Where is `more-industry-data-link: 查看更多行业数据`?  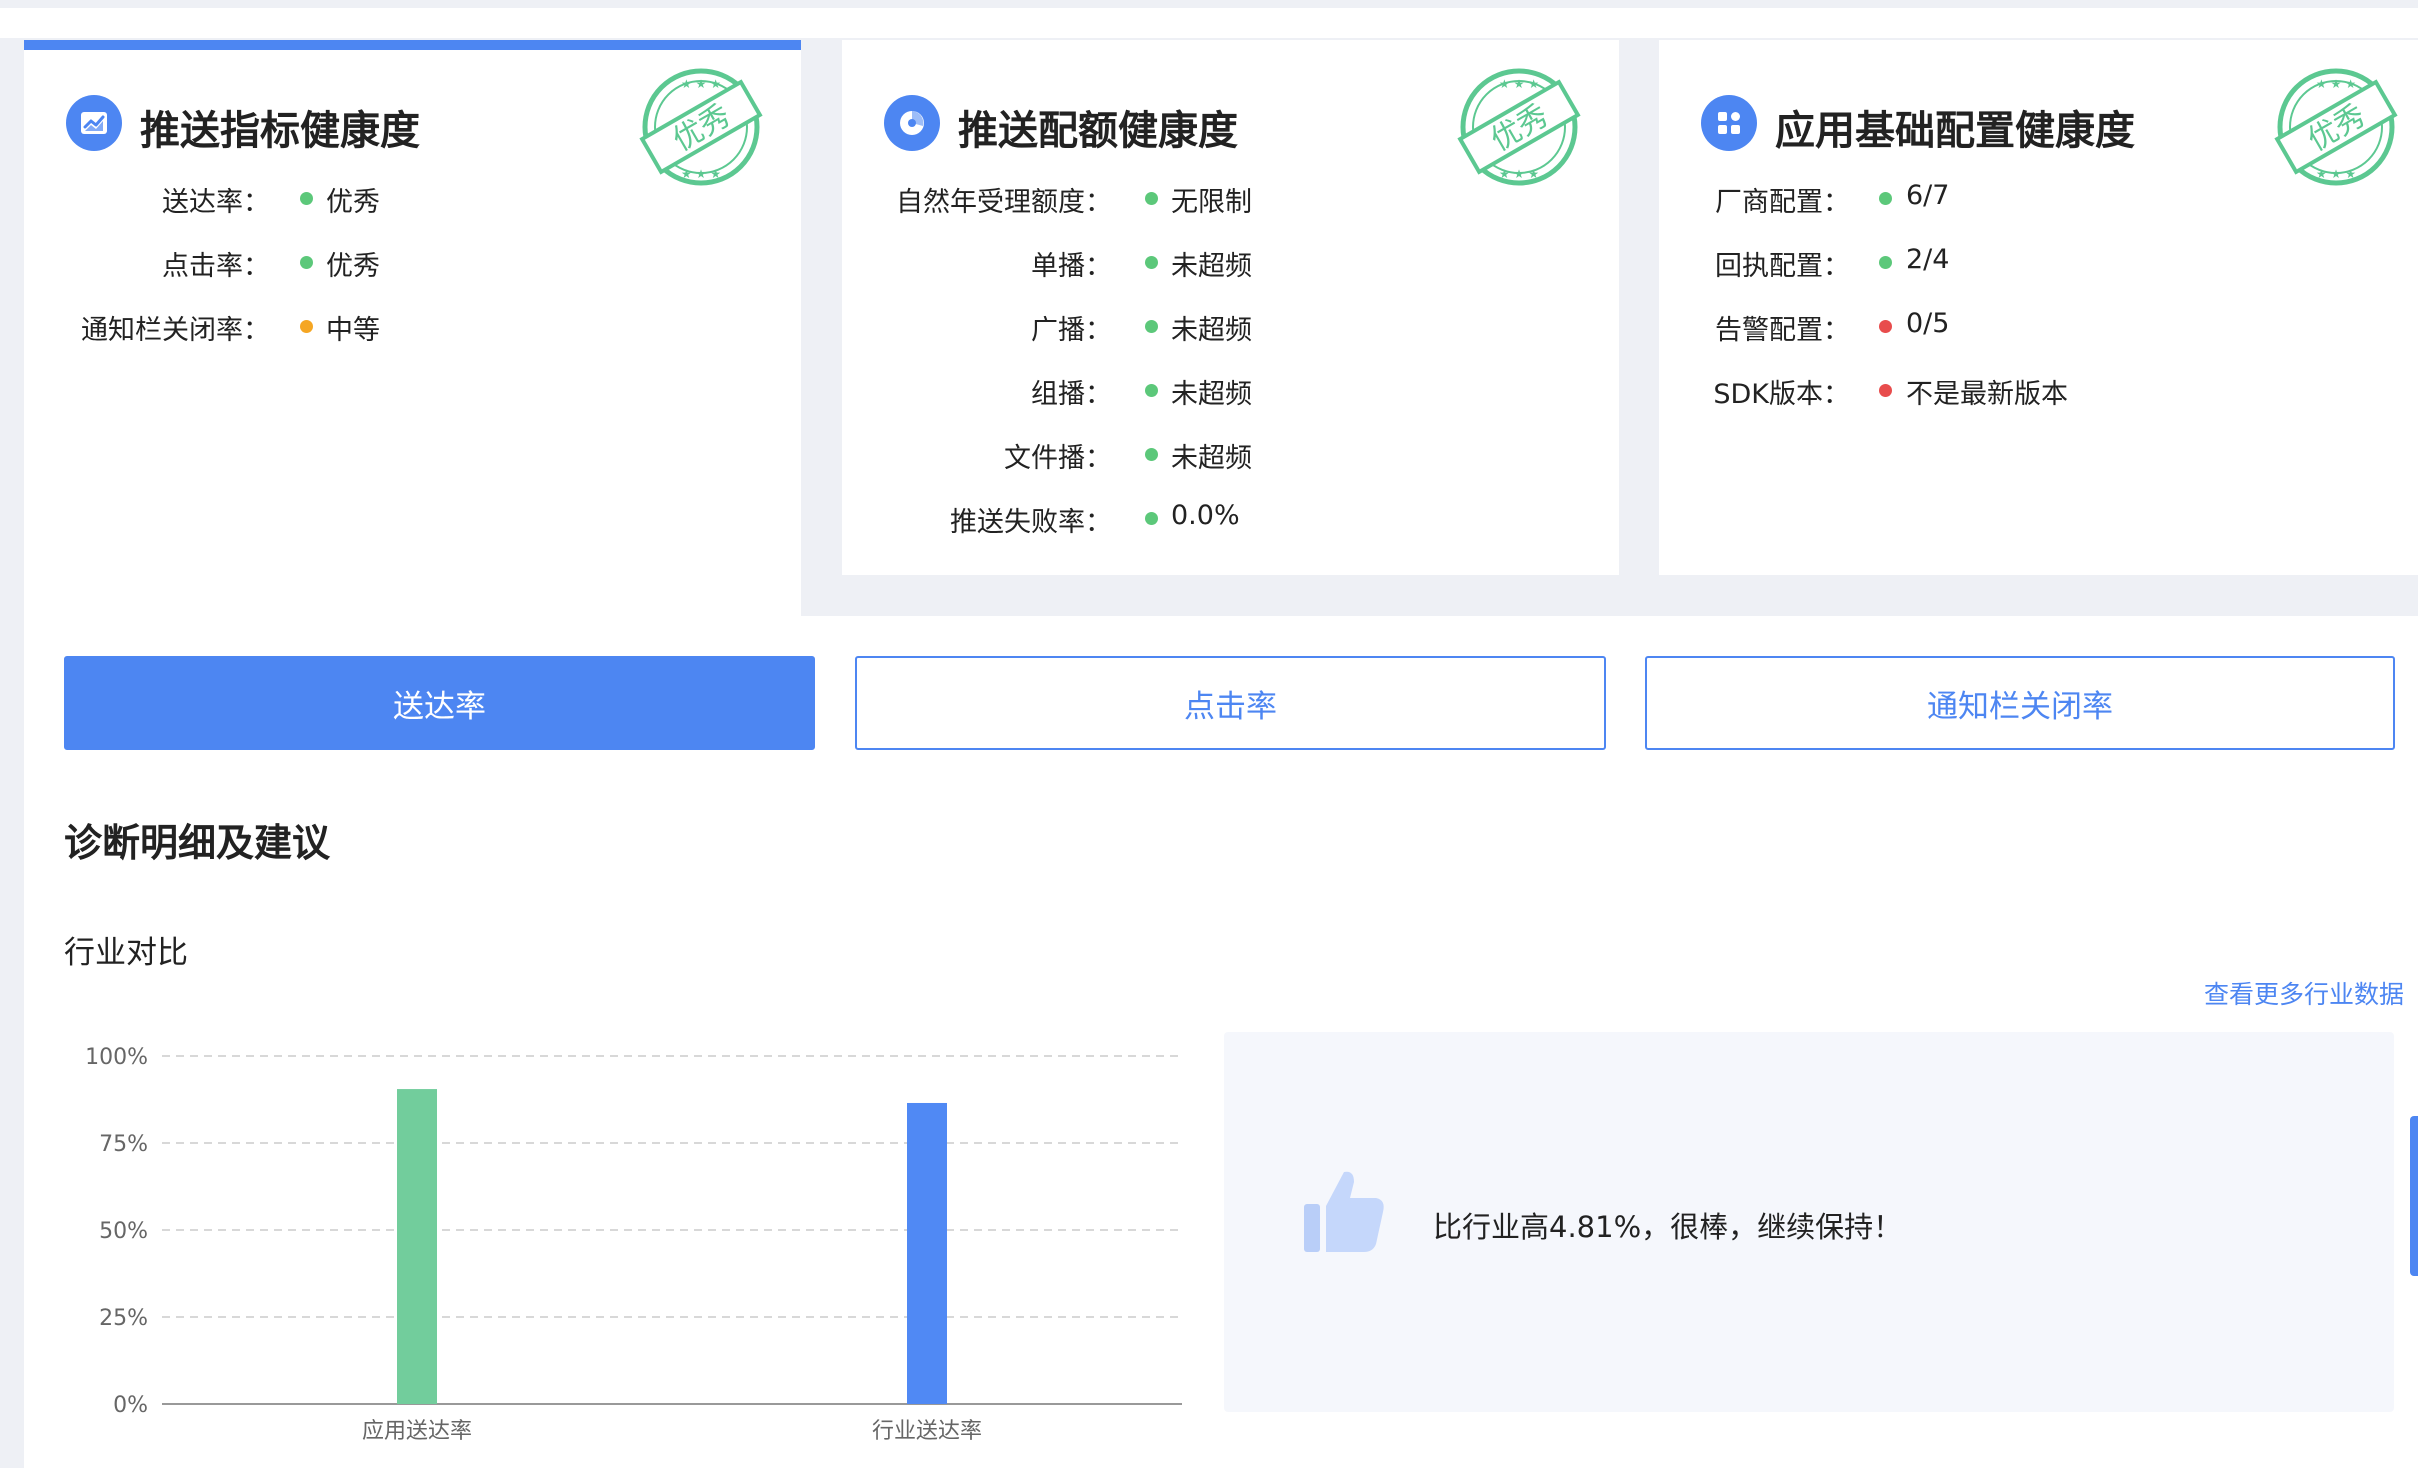 more-industry-data-link: 查看更多行业数据 is located at coordinates (2304, 993).